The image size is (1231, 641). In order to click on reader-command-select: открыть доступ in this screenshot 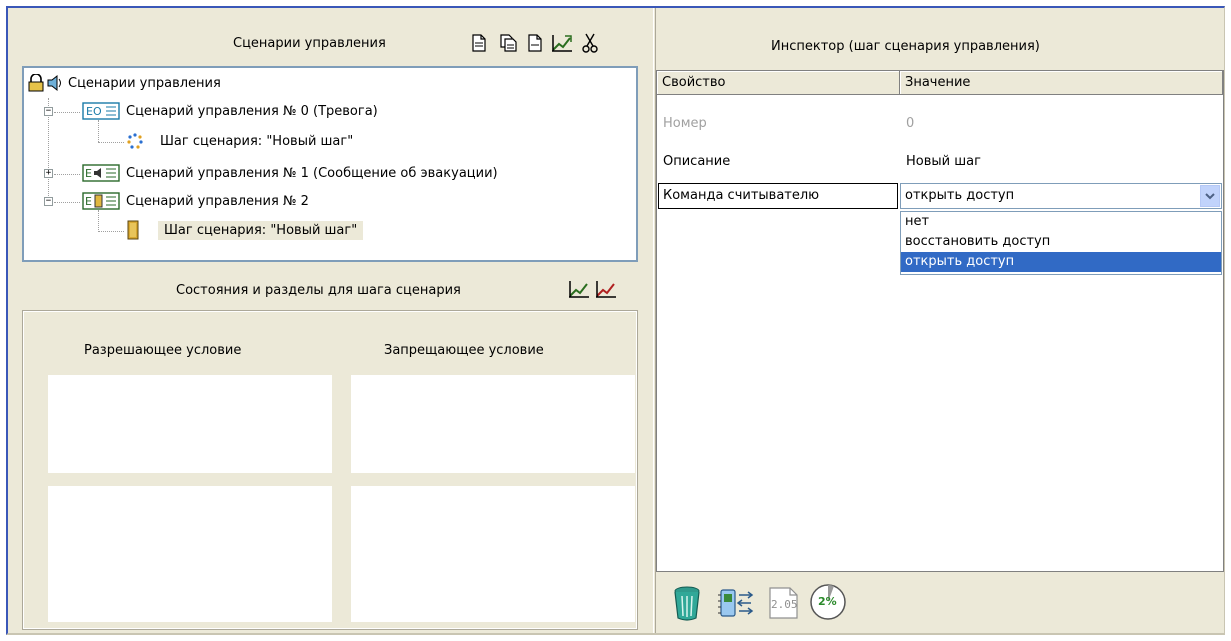, I will do `click(1061, 196)`.